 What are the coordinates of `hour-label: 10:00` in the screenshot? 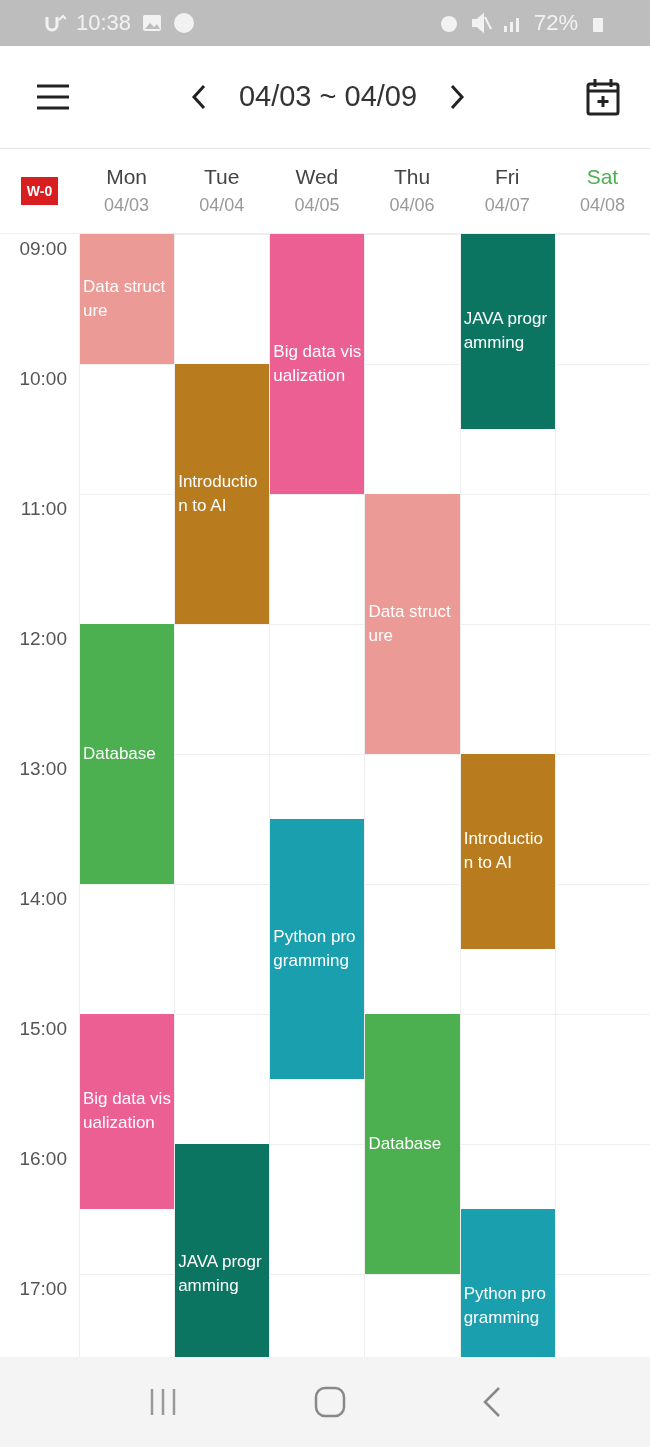 It's located at (43, 378).